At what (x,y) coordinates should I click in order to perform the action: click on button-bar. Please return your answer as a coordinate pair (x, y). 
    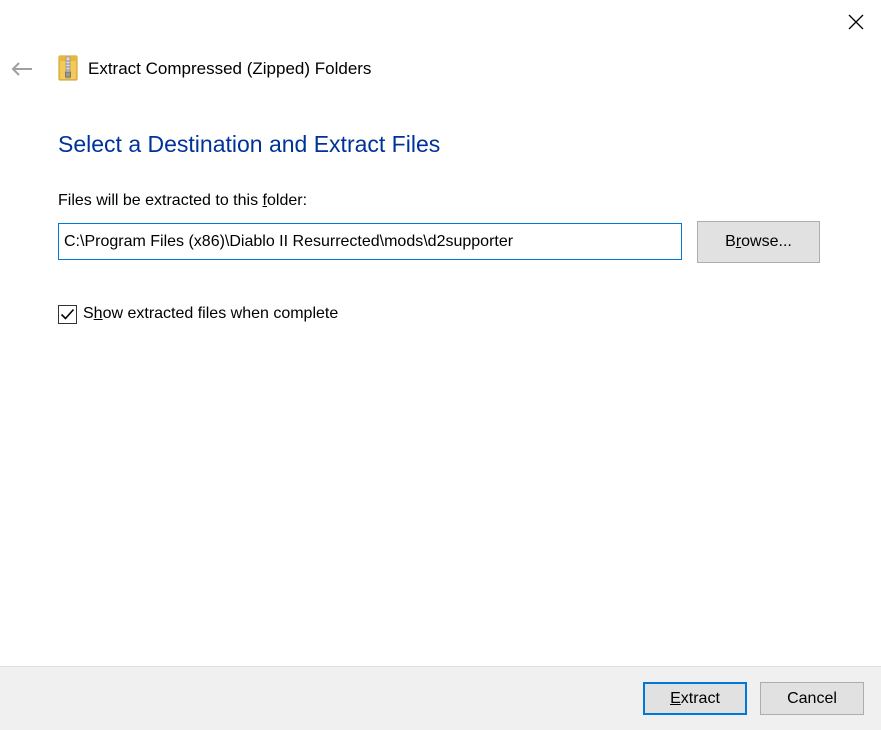
    Looking at the image, I should click on (440, 698).